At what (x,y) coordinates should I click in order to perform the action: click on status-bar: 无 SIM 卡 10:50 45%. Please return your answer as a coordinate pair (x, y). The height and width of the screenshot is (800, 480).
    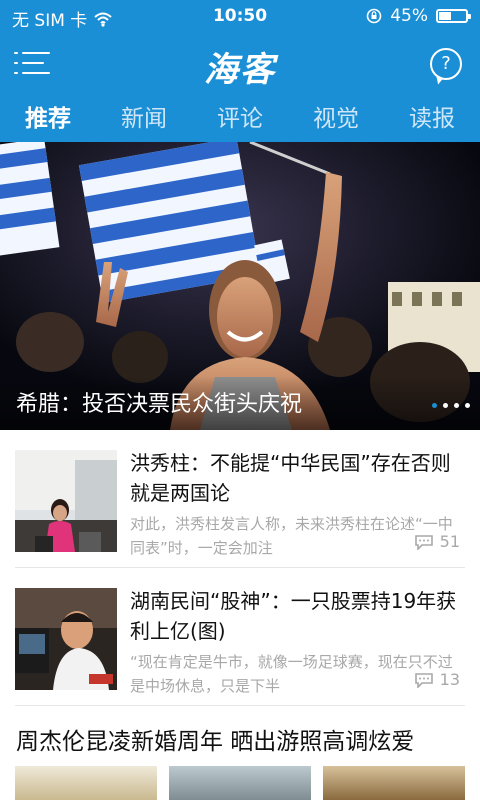
    Looking at the image, I should click on (240, 17).